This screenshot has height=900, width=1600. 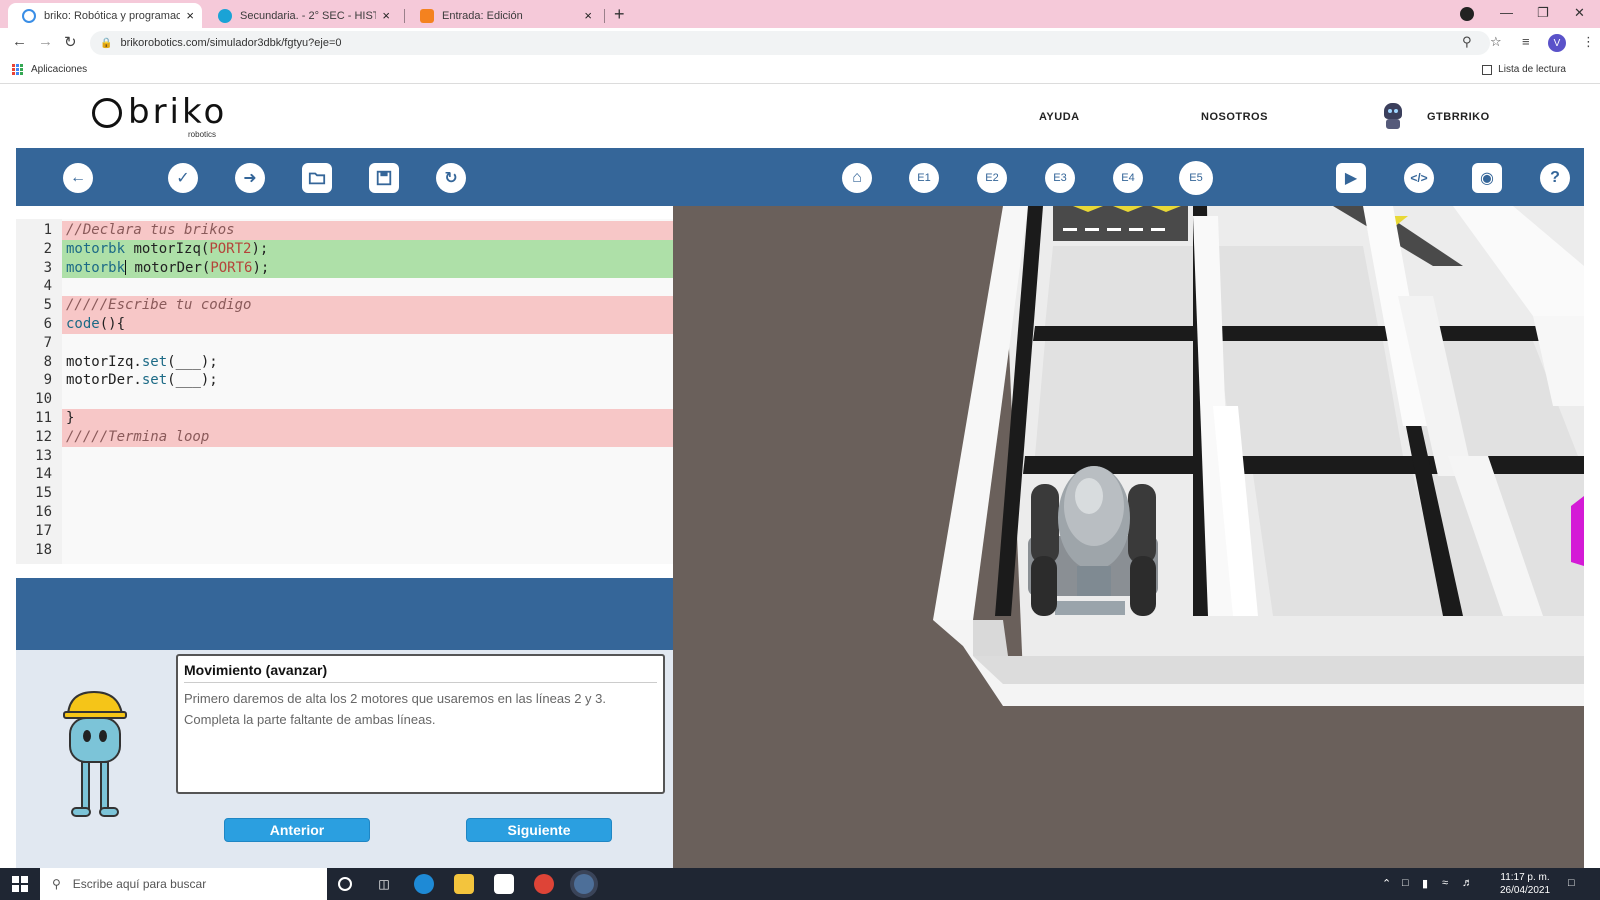 I want to click on chrome-icon, so click(x=544, y=884).